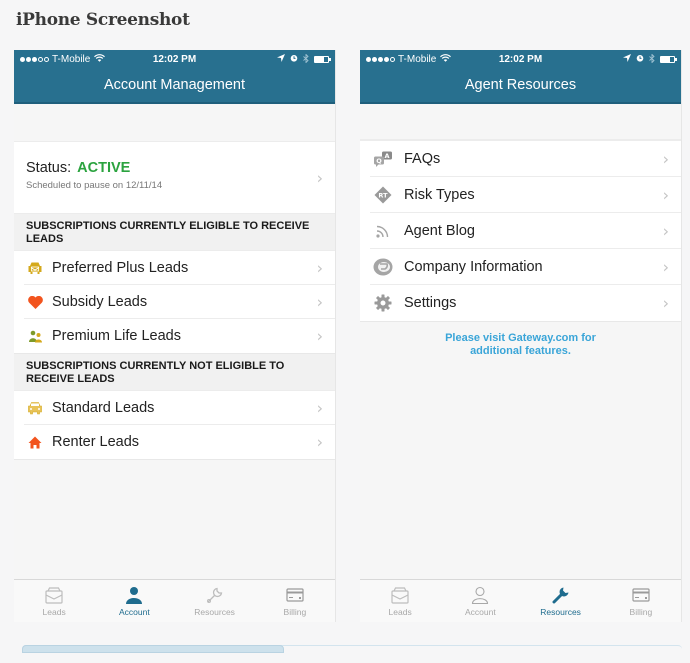  I want to click on item-label: Standard Leads, so click(103, 408).